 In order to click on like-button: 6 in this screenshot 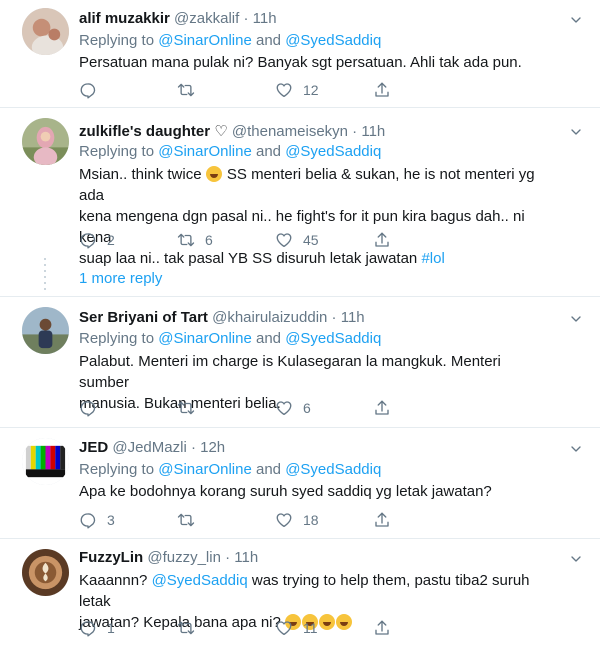, I will do `click(293, 408)`.